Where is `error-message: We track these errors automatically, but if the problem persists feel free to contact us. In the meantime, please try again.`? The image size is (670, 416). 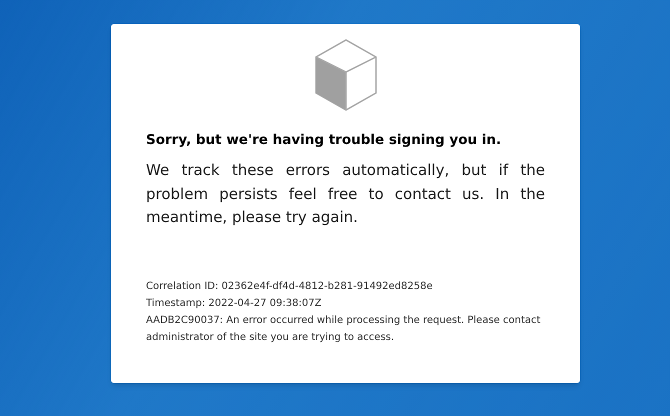 error-message: We track these errors automatically, but if the problem persists feel free to contact us. In the meantime, please try again. is located at coordinates (345, 194).